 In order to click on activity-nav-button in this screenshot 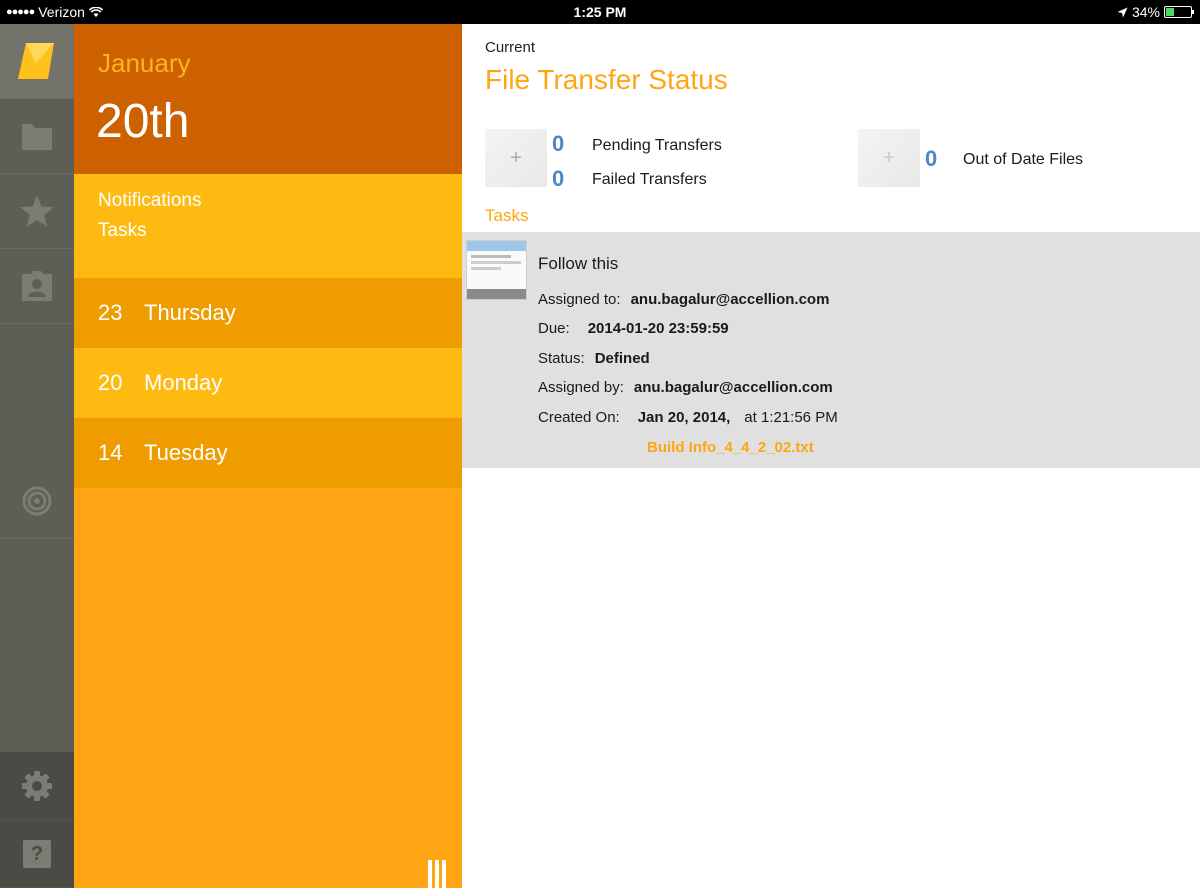, I will do `click(37, 501)`.